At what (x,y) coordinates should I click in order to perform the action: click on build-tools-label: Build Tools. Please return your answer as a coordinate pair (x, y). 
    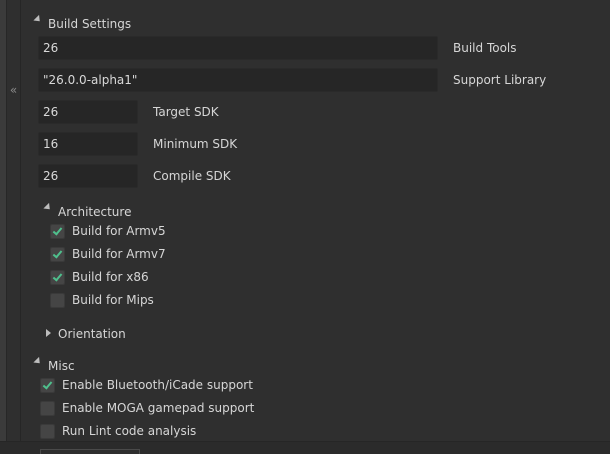
    Looking at the image, I should click on (485, 48).